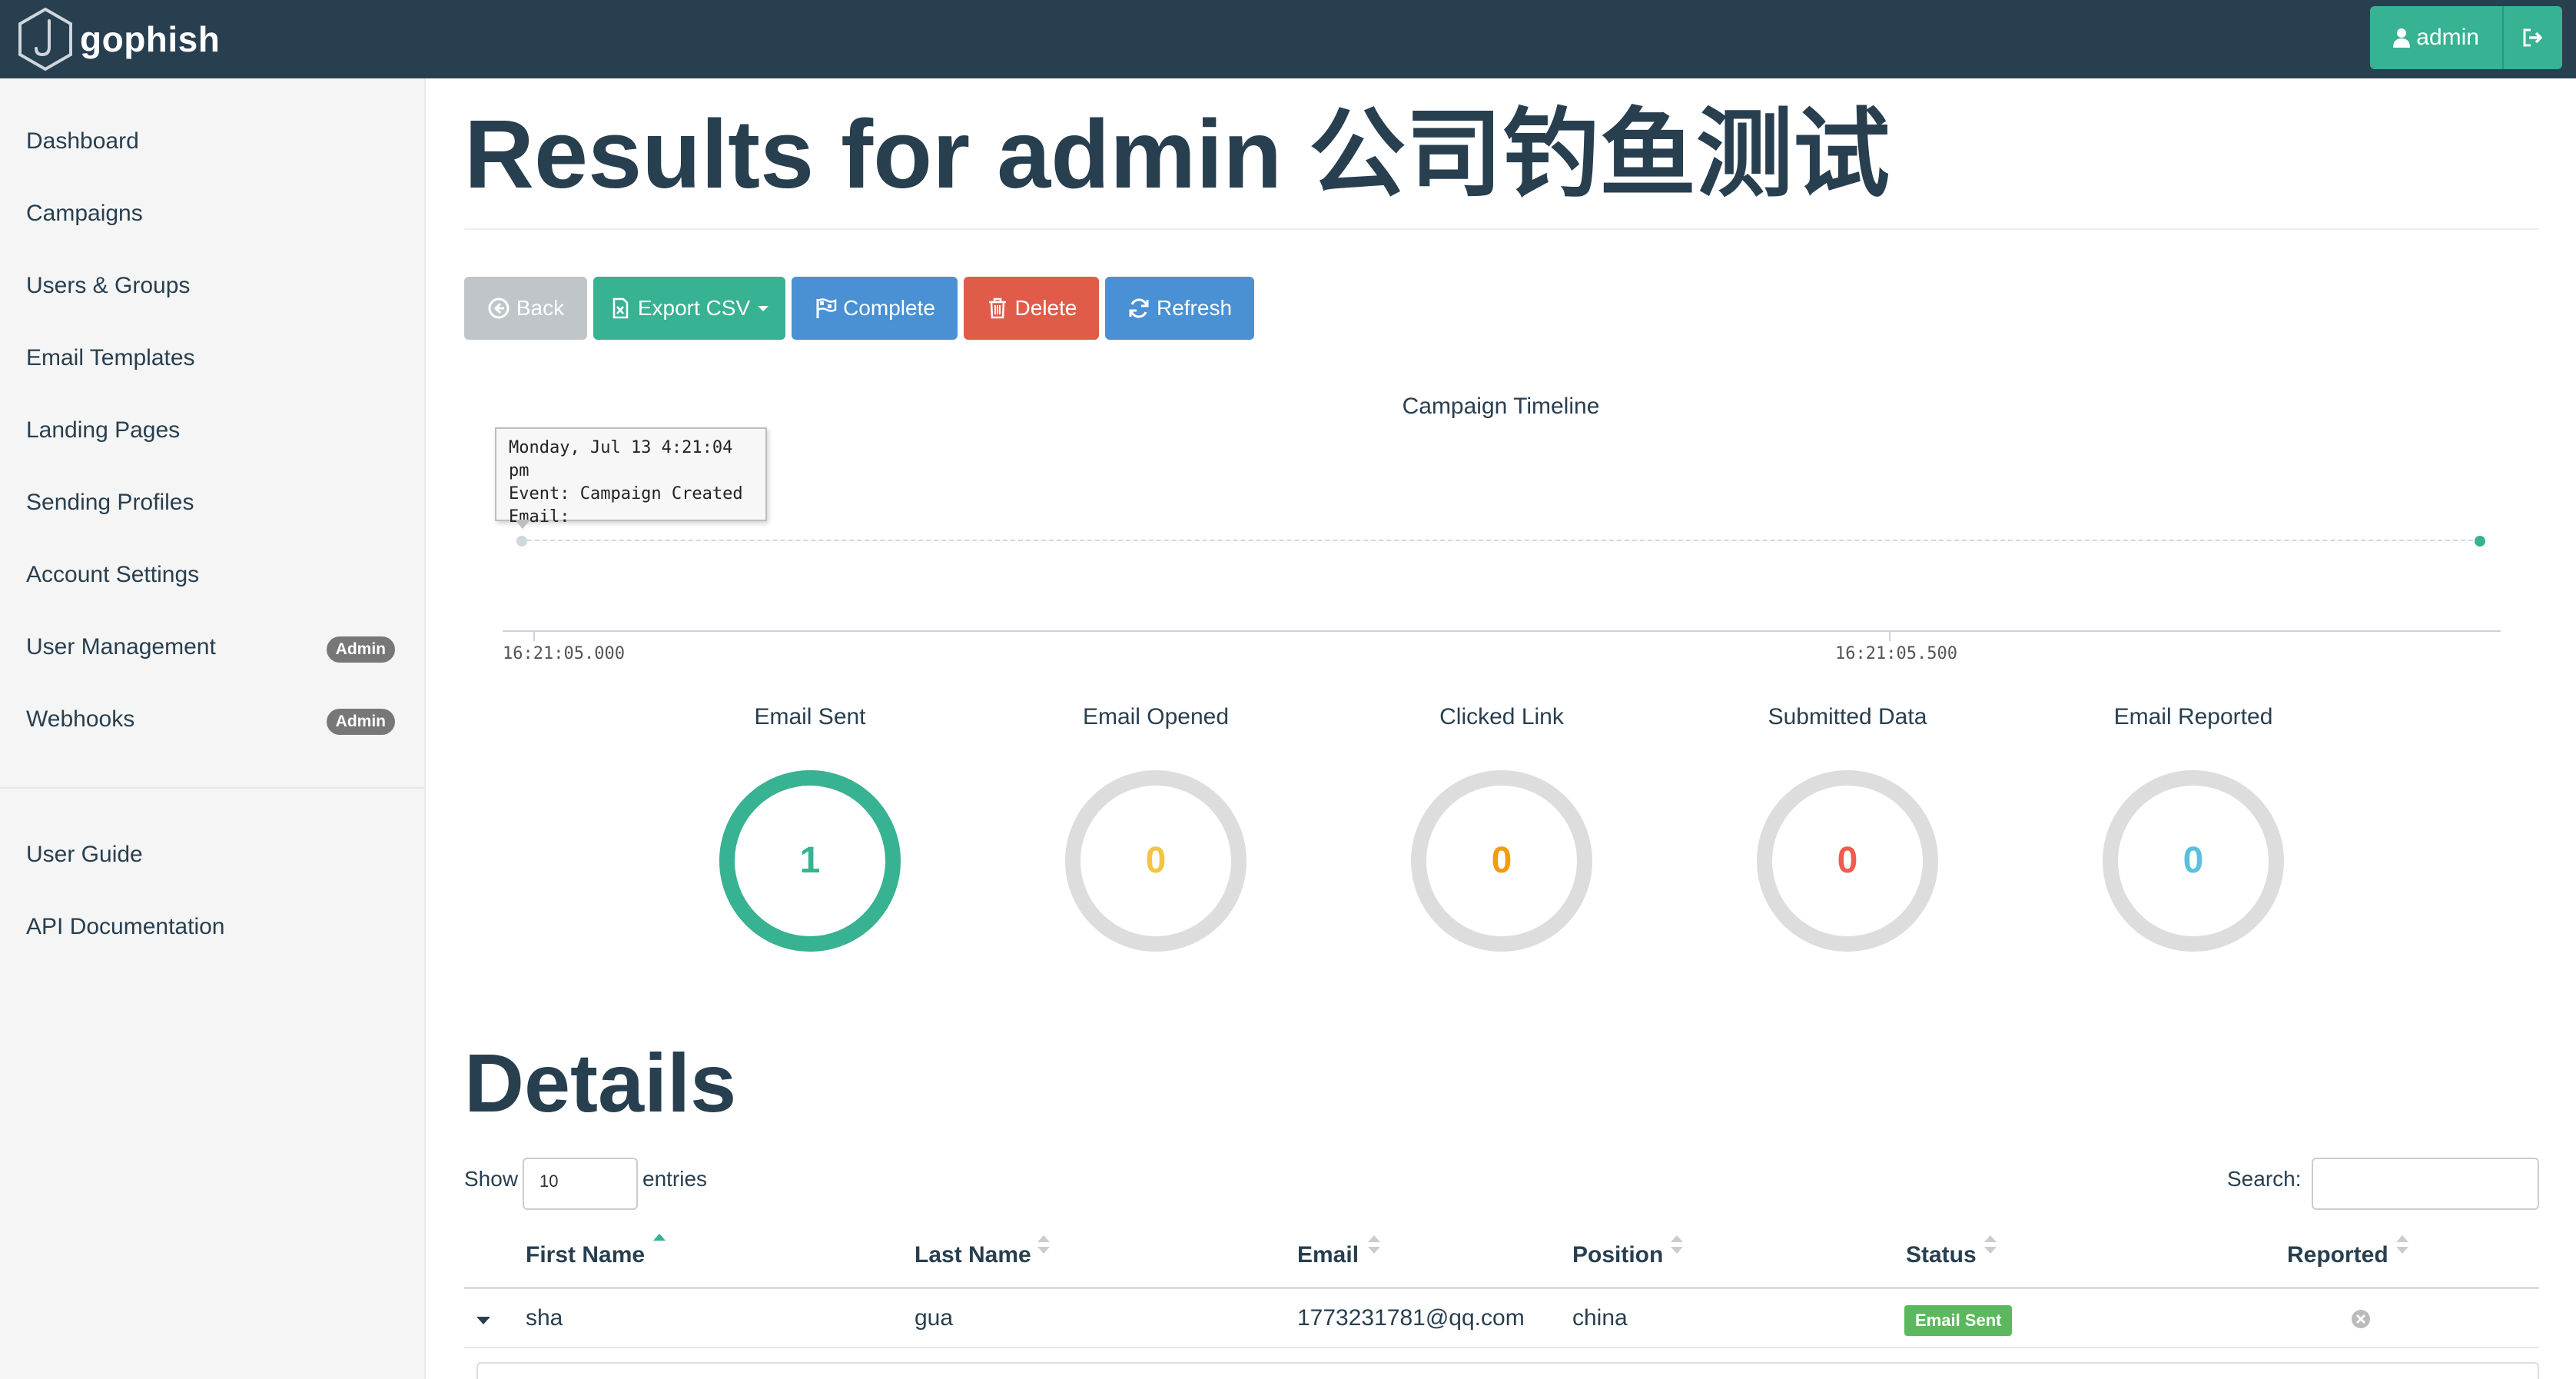 The image size is (2576, 1379). Describe the element at coordinates (210, 141) in the screenshot. I see `sidebar-item-dashboard: Dashboard` at that location.